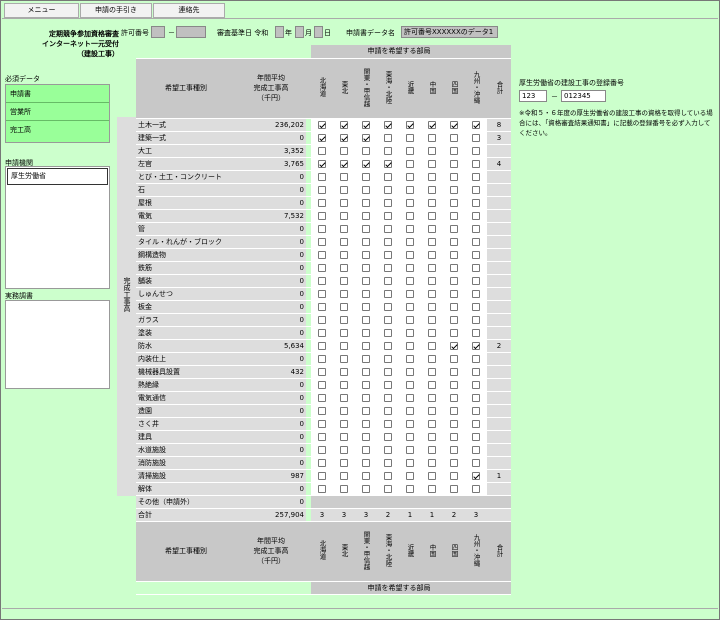 The image size is (720, 620). Describe the element at coordinates (449, 32) in the screenshot. I see `data-name-field: 許可番号XXXXXXのデータ1` at that location.